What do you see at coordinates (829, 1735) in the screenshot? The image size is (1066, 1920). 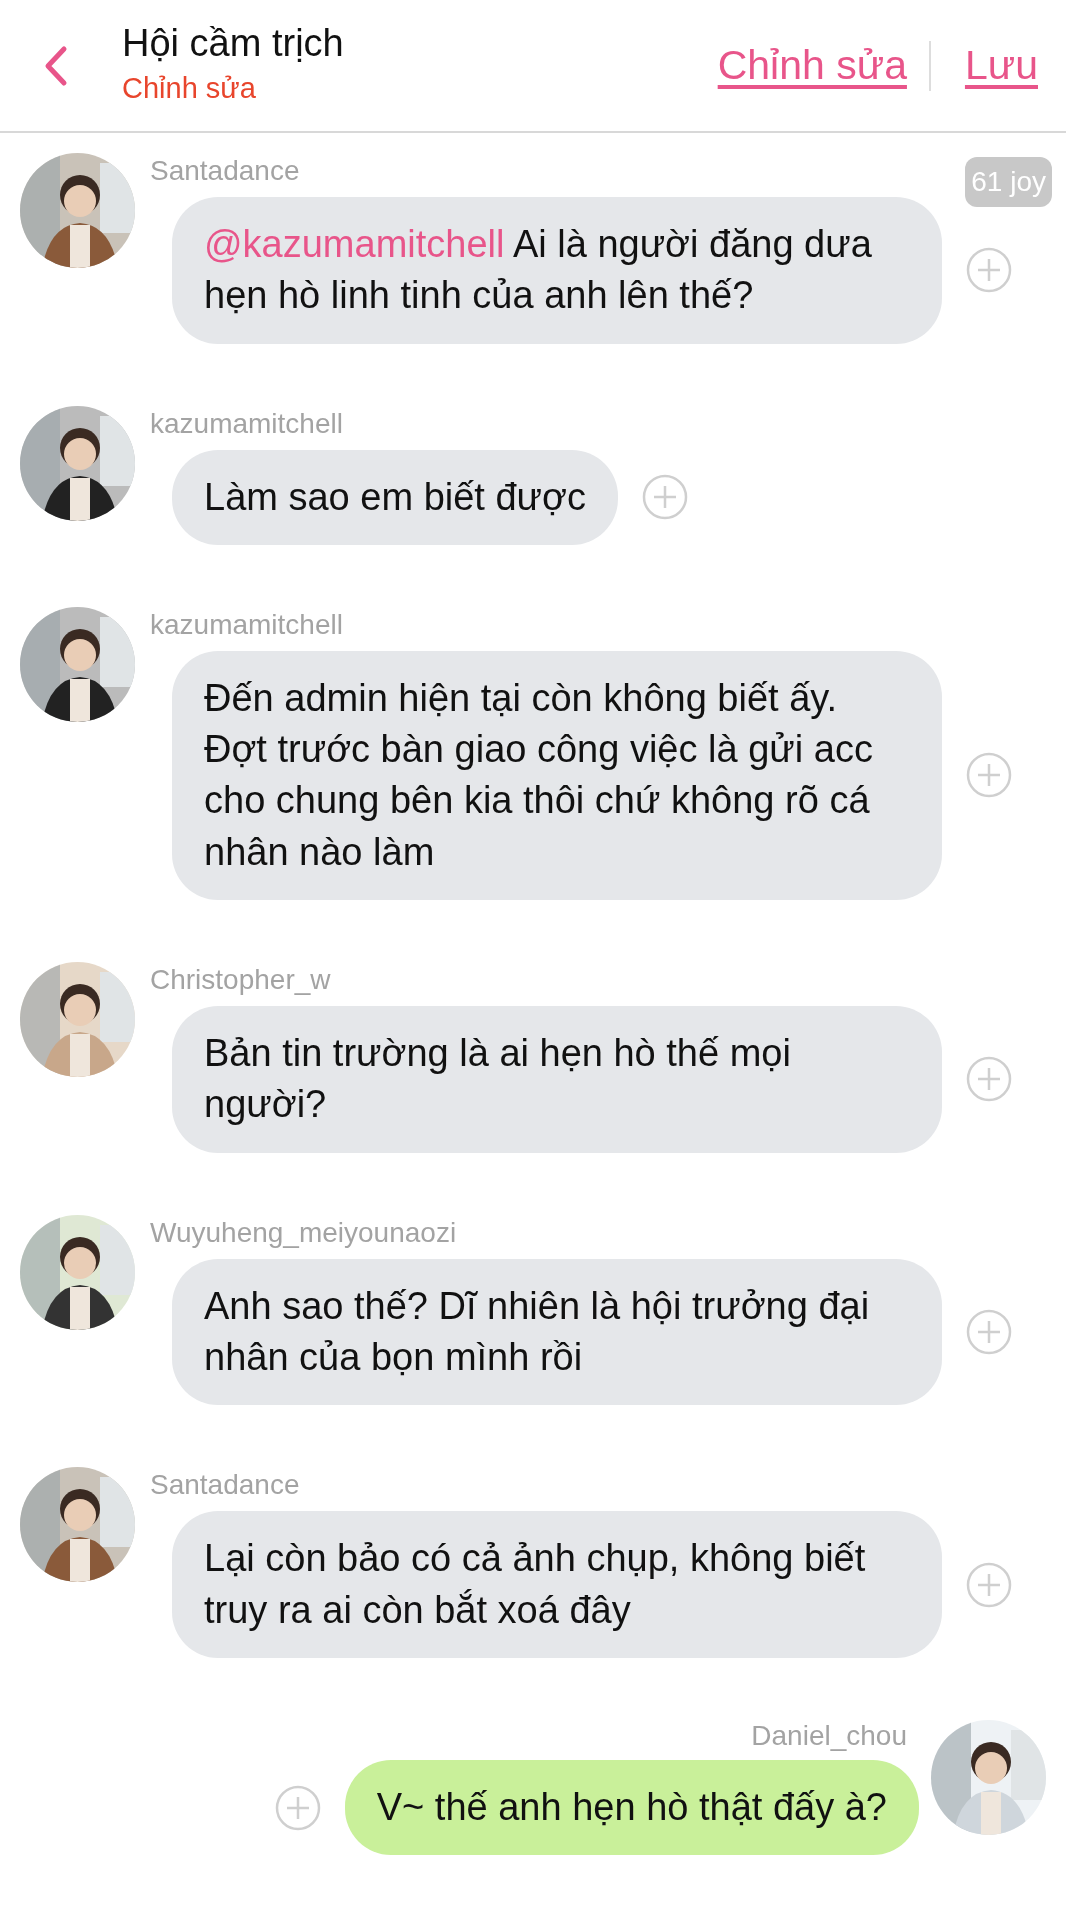 I see `author-name: Daniel_chou` at bounding box center [829, 1735].